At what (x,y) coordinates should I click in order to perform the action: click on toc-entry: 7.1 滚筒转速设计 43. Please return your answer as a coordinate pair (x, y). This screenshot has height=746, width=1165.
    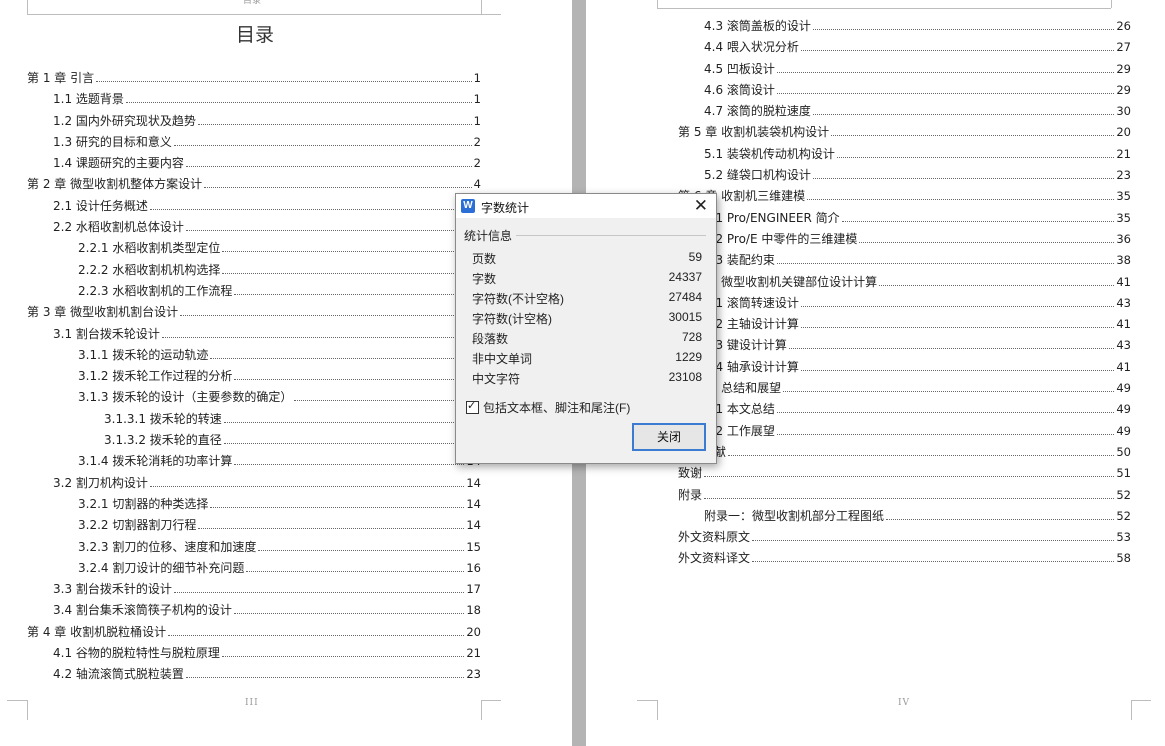
    Looking at the image, I should click on (904, 304).